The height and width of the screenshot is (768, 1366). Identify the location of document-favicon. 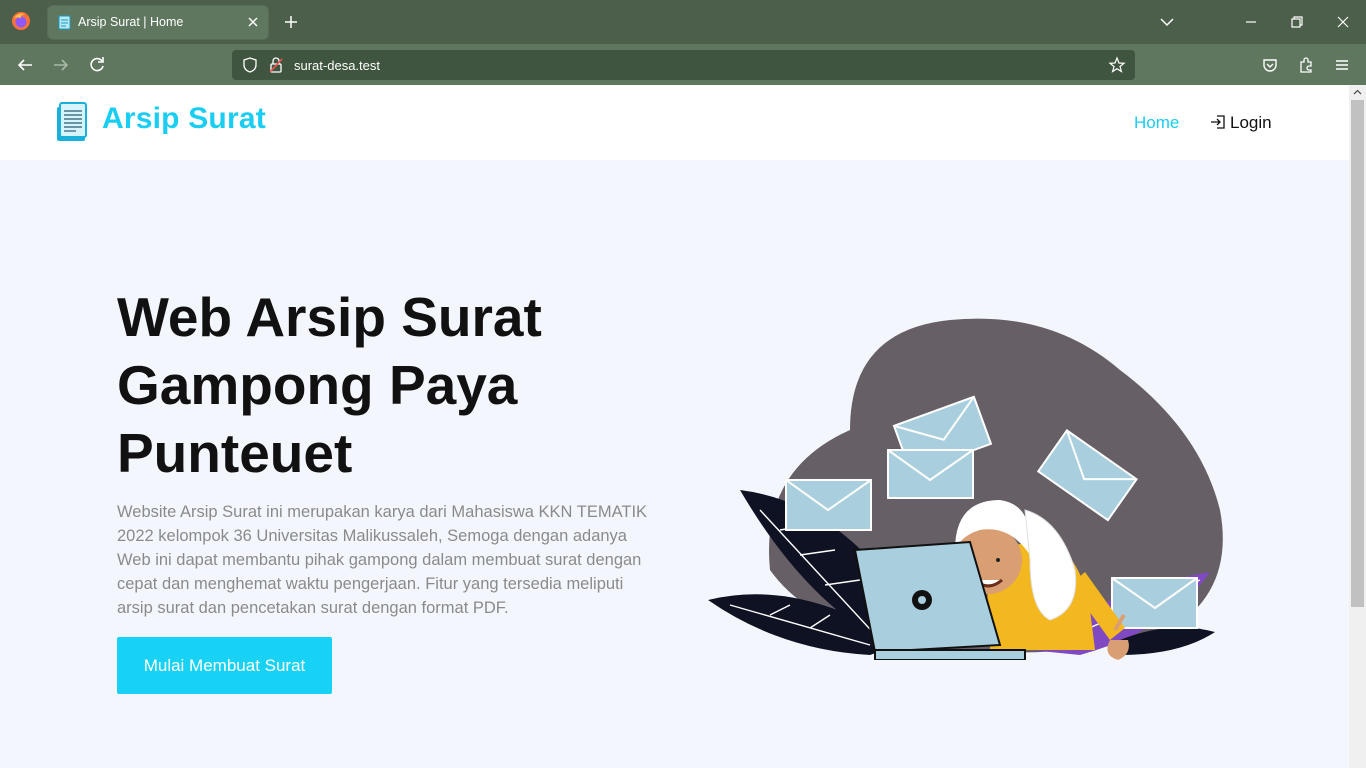
(64, 22).